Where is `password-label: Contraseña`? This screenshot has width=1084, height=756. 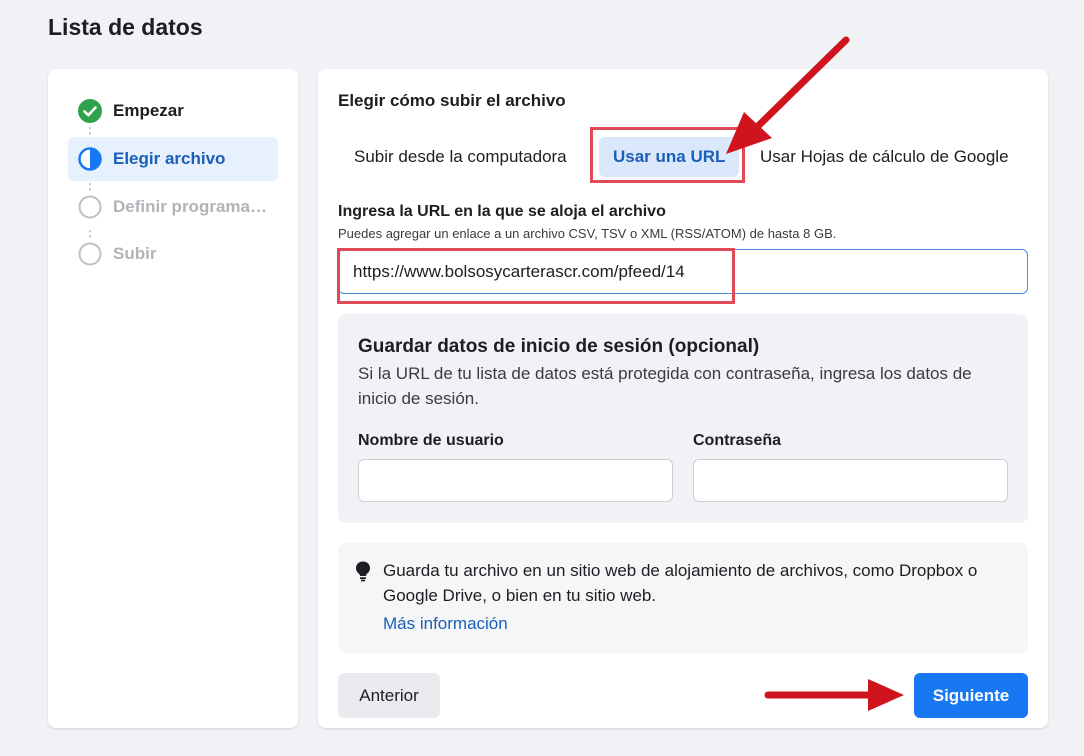 password-label: Contraseña is located at coordinates (737, 440).